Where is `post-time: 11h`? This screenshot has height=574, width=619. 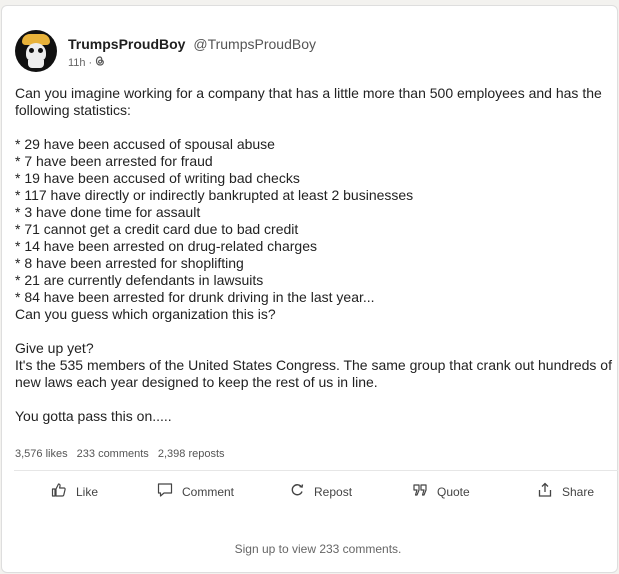 post-time: 11h is located at coordinates (77, 63).